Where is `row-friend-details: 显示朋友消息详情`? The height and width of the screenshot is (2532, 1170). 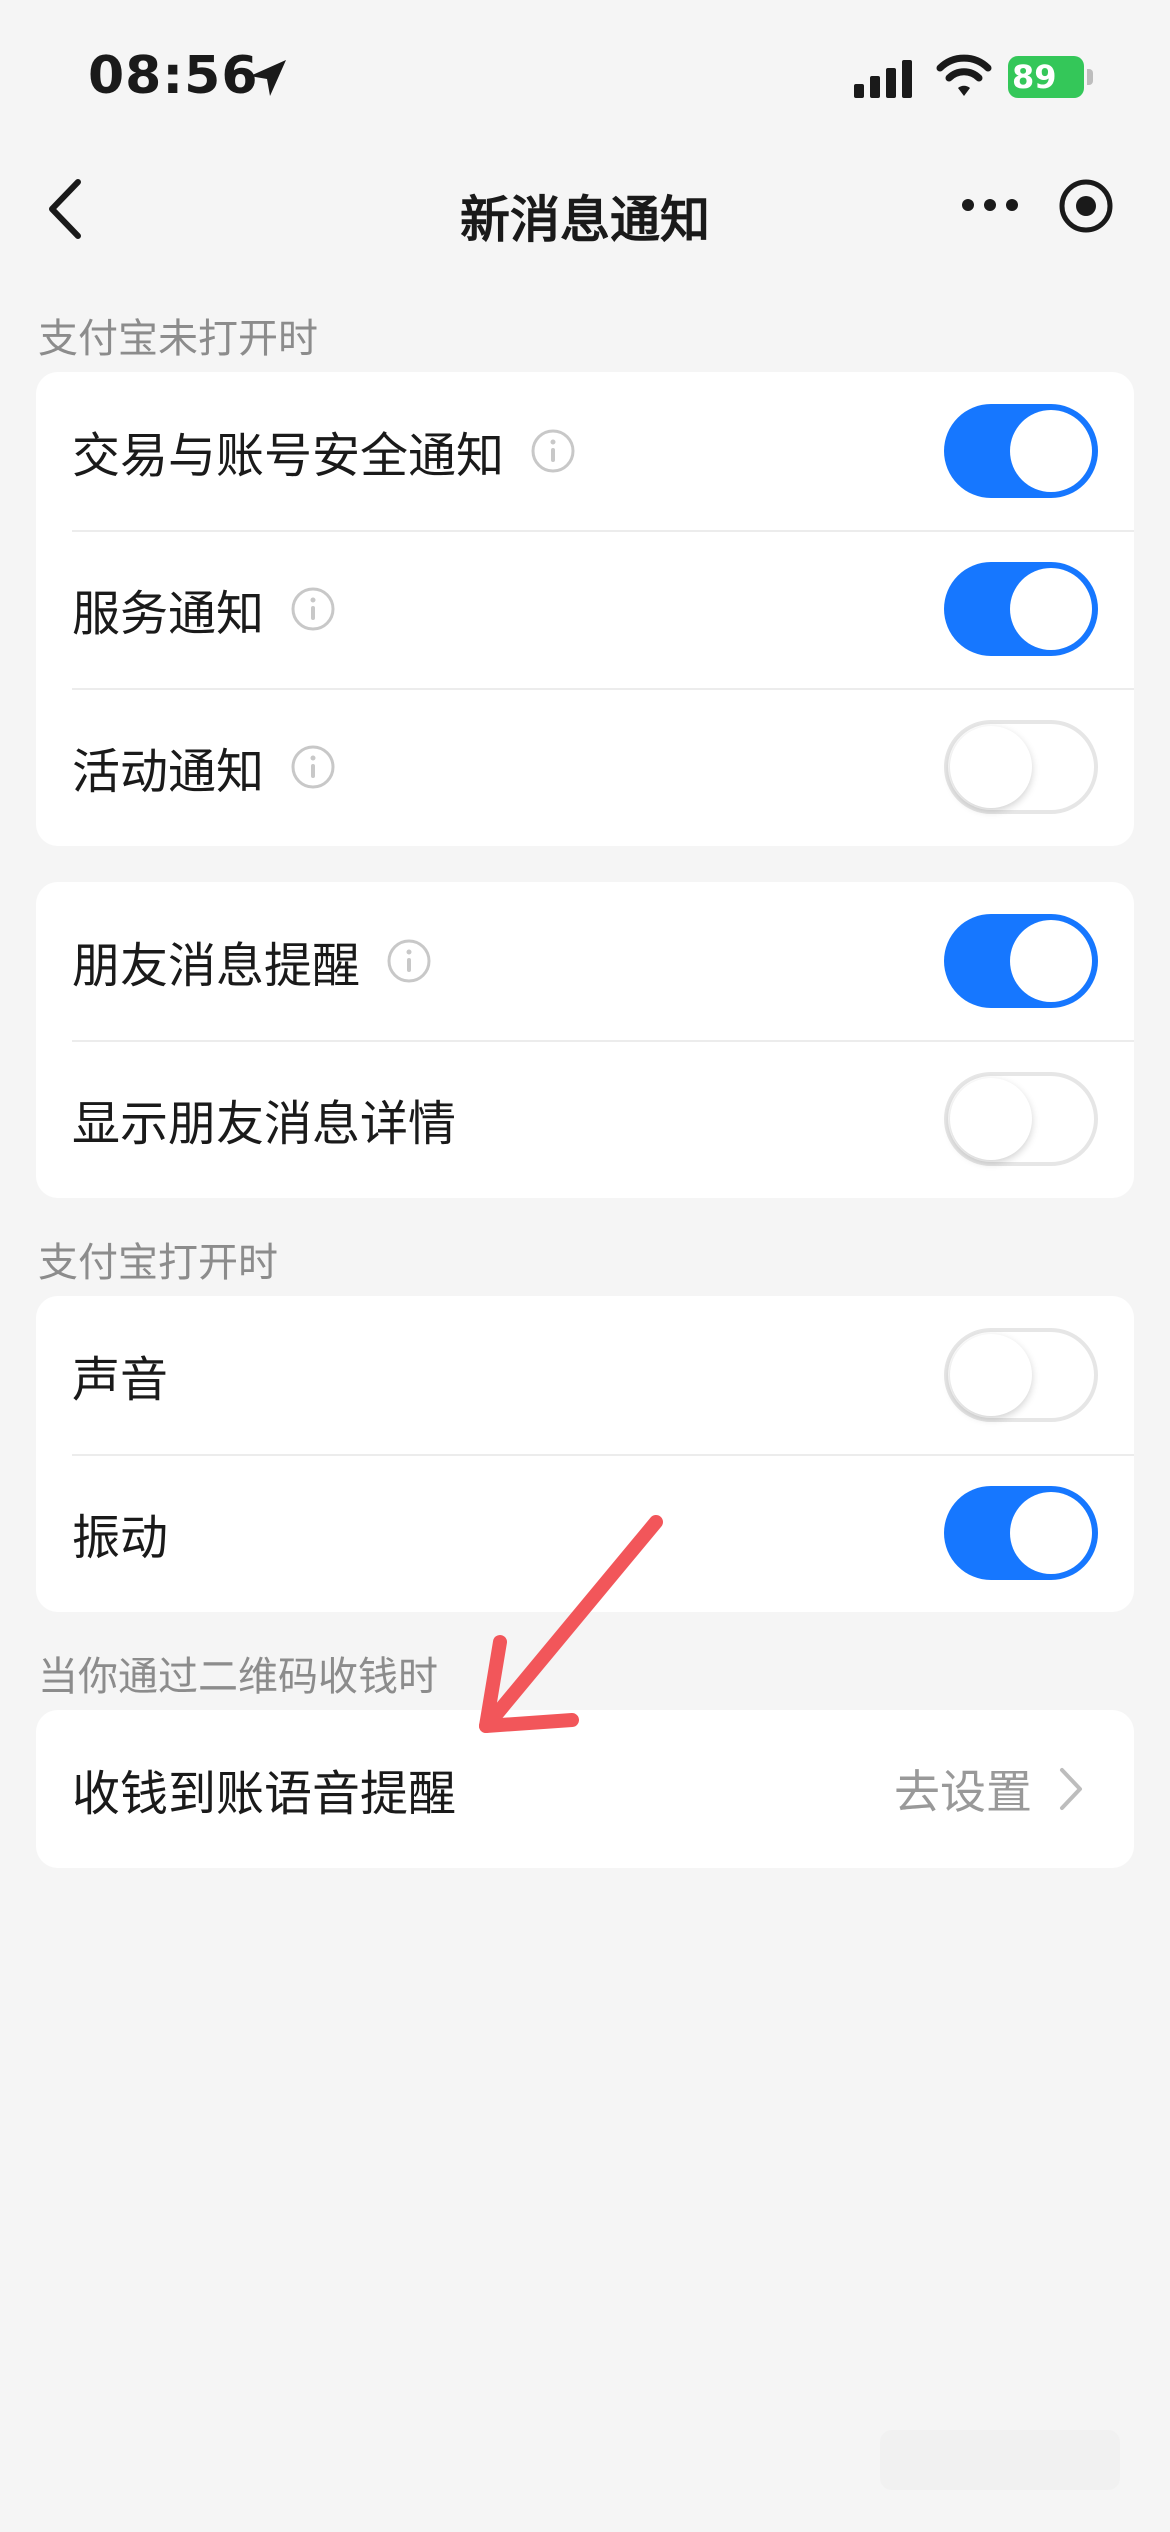 row-friend-details: 显示朋友消息详情 is located at coordinates (585, 1119).